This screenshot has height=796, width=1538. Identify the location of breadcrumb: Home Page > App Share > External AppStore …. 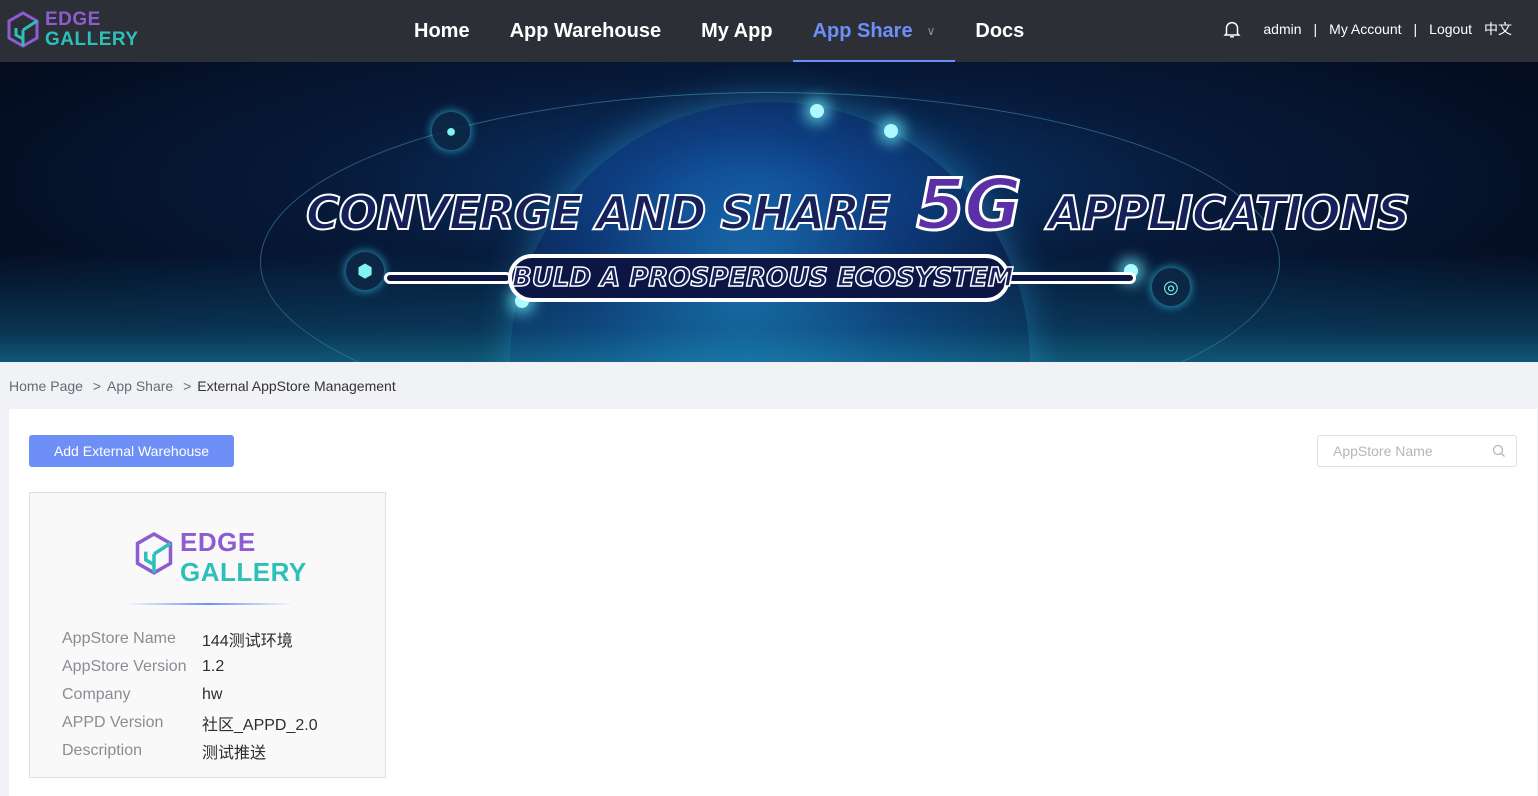
(205, 386).